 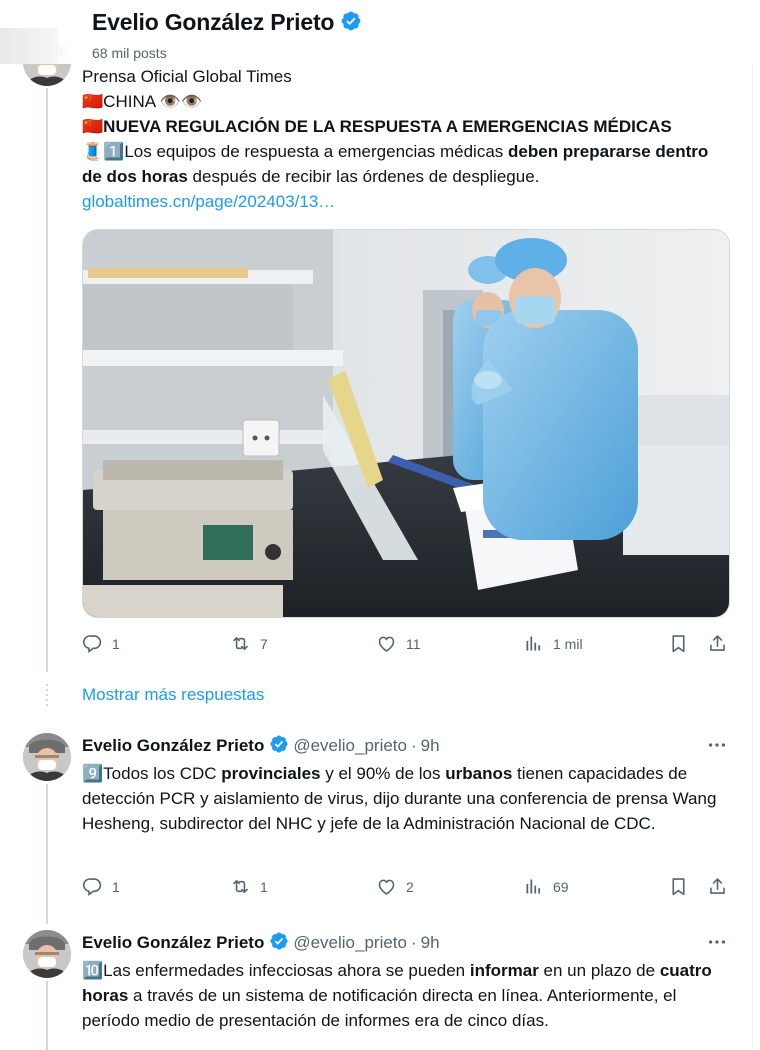 What do you see at coordinates (47, 696) in the screenshot?
I see `thread-gap-dots` at bounding box center [47, 696].